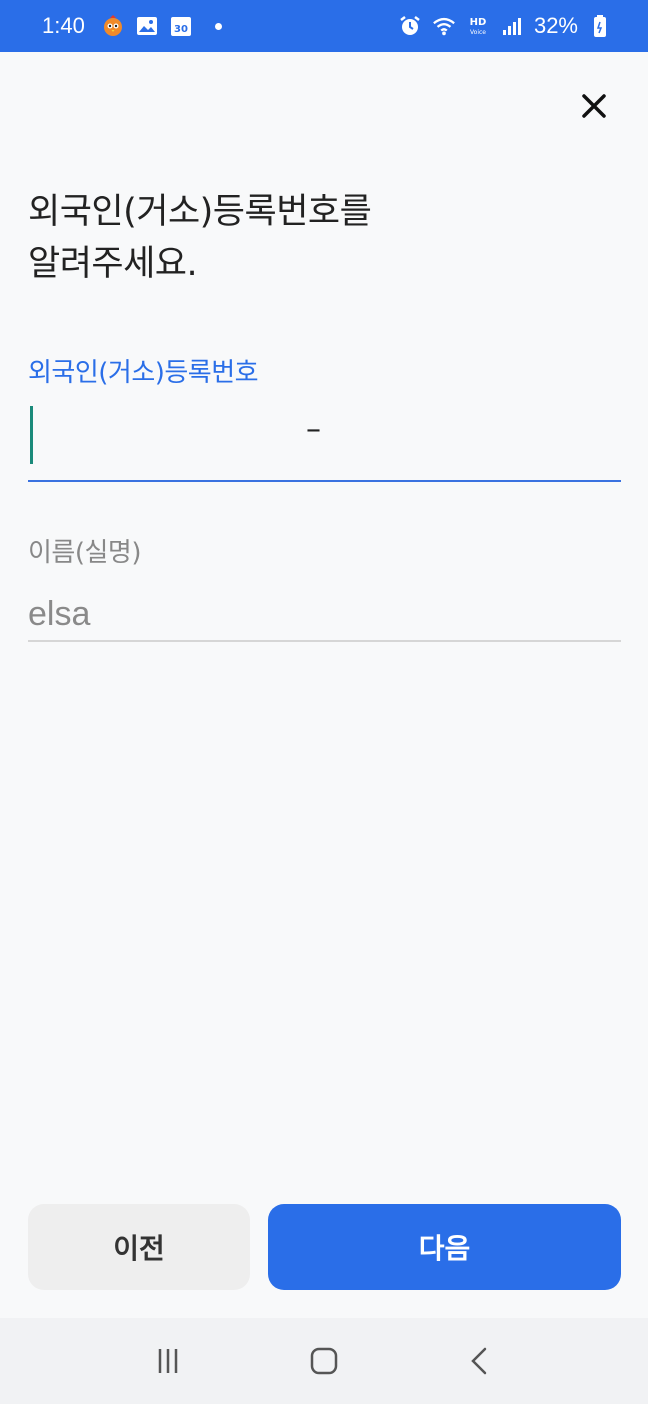 The width and height of the screenshot is (648, 1404). I want to click on nav-bar, so click(324, 1361).